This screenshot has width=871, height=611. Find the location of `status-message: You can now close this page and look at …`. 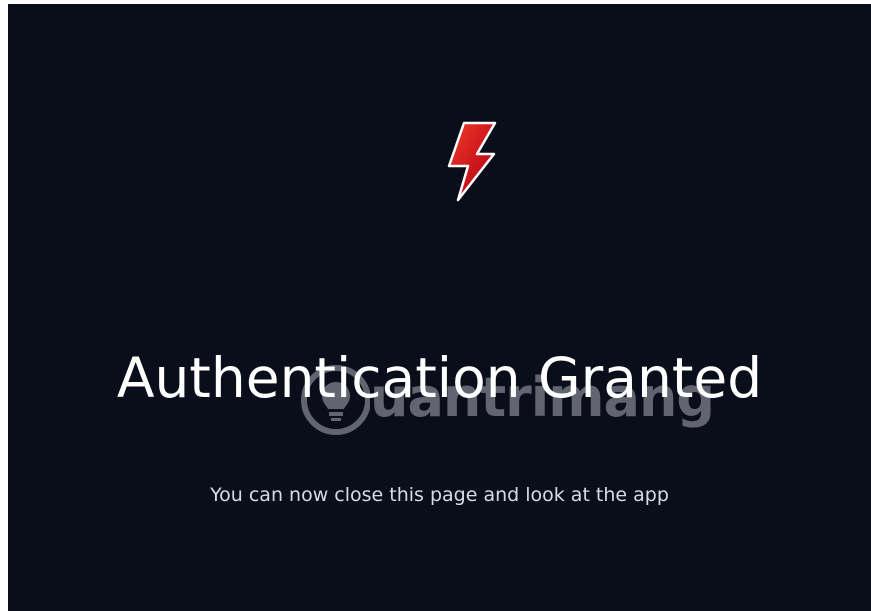

status-message: You can now close this page and look at … is located at coordinates (439, 495).